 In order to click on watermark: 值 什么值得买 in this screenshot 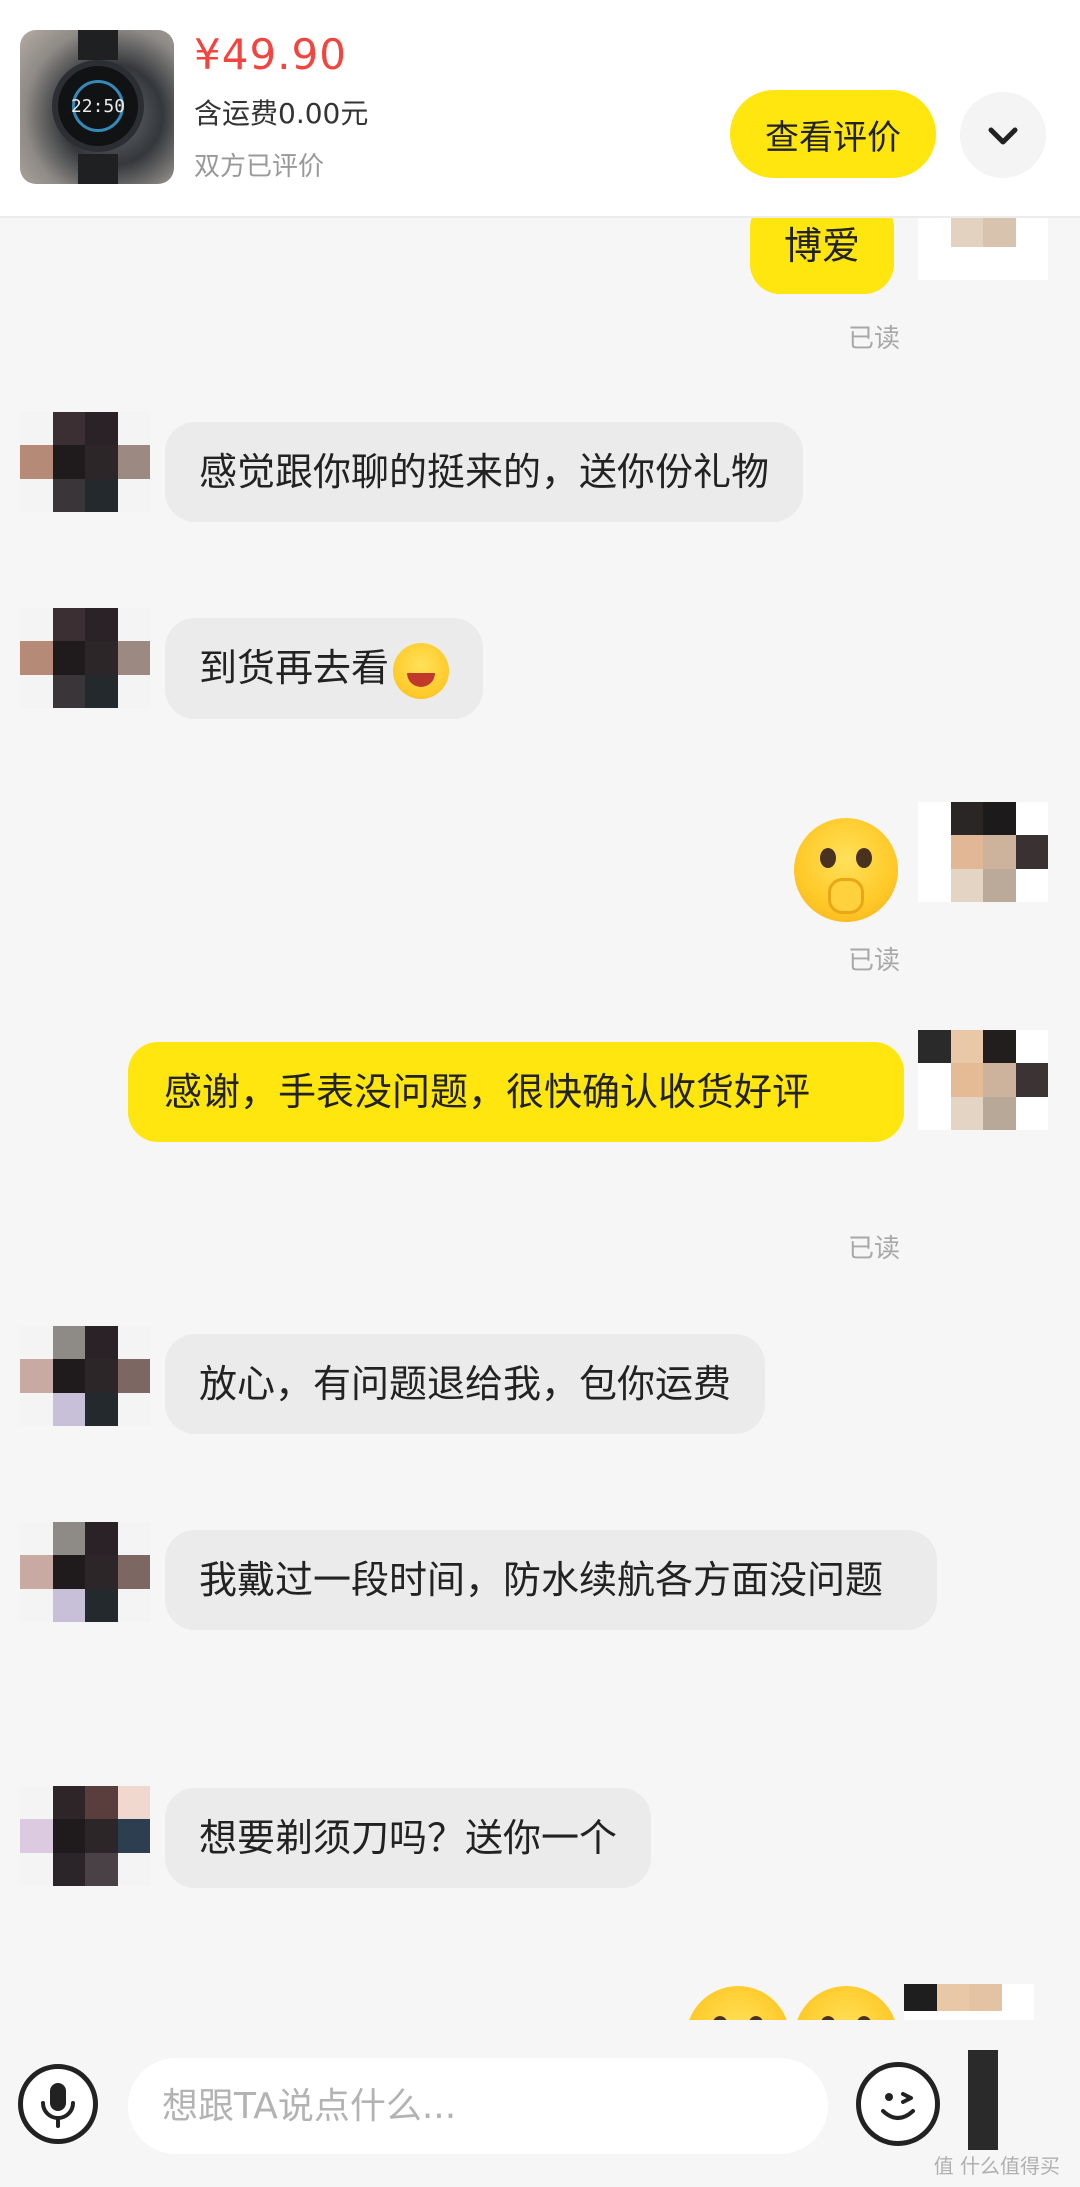, I will do `click(996, 2166)`.